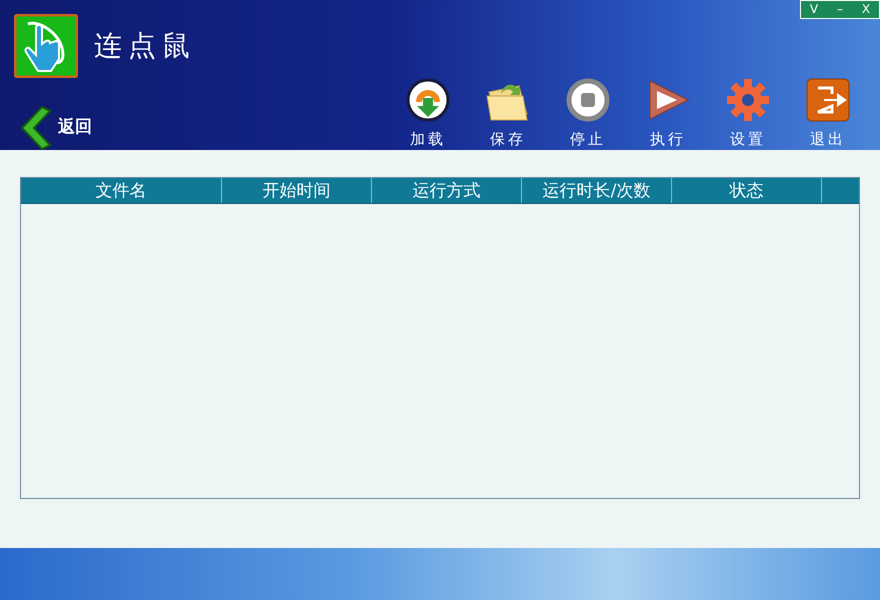 The width and height of the screenshot is (880, 600). What do you see at coordinates (145, 46) in the screenshot?
I see `app-title: 连点鼠` at bounding box center [145, 46].